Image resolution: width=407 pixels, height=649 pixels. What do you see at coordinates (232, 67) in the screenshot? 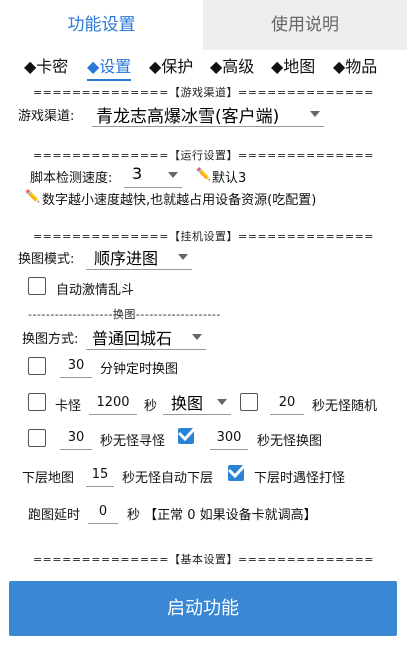
I see `subtab-advanced: ◆高级` at bounding box center [232, 67].